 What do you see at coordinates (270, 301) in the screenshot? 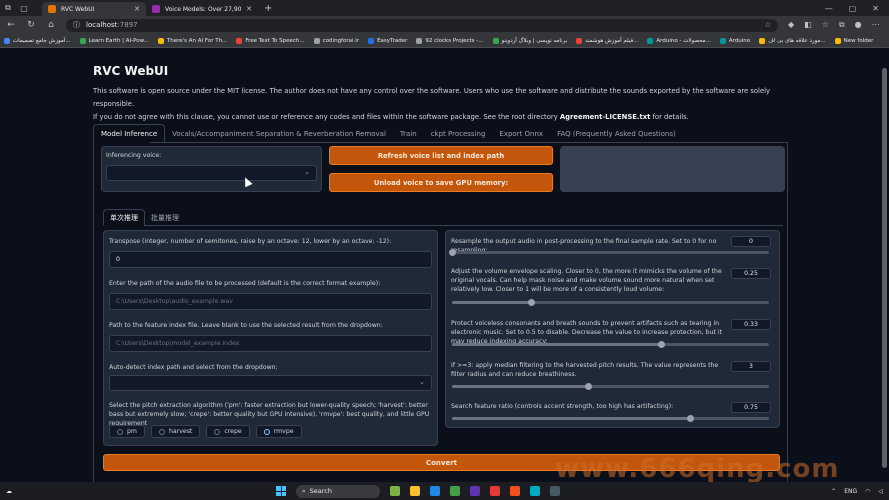
I see `audio-path-input: C:\Users\Desktop\audio_example.wav` at bounding box center [270, 301].